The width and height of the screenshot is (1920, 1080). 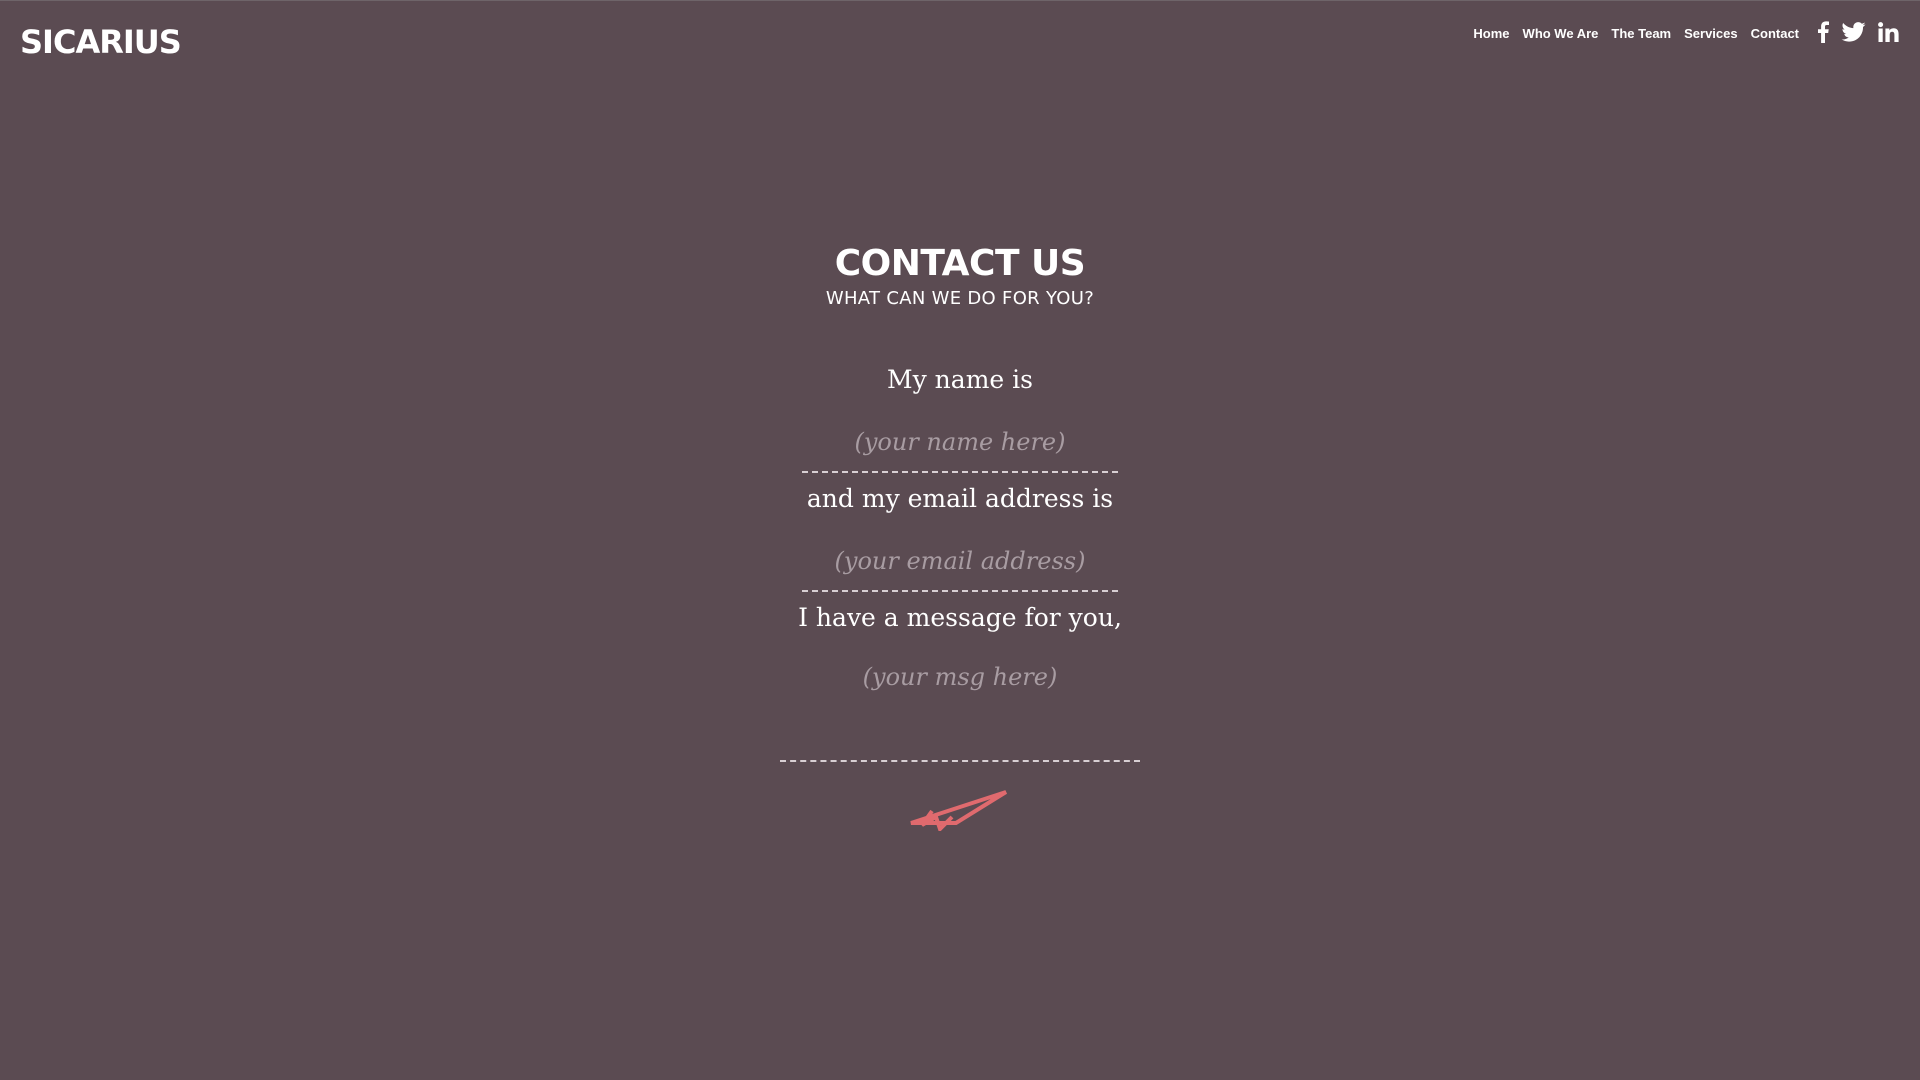 What do you see at coordinates (960, 0) in the screenshot?
I see `top-border` at bounding box center [960, 0].